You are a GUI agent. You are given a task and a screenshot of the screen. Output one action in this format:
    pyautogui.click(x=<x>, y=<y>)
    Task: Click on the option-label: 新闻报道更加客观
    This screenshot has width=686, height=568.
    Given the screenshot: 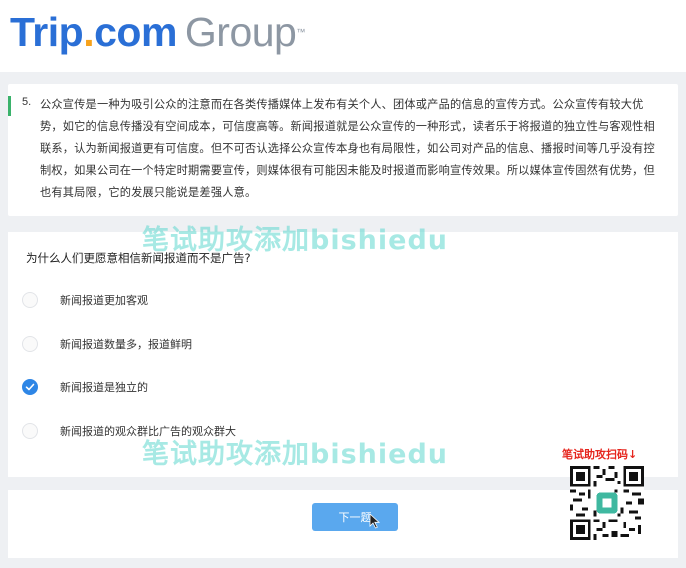 What is the action you would take?
    pyautogui.click(x=104, y=300)
    